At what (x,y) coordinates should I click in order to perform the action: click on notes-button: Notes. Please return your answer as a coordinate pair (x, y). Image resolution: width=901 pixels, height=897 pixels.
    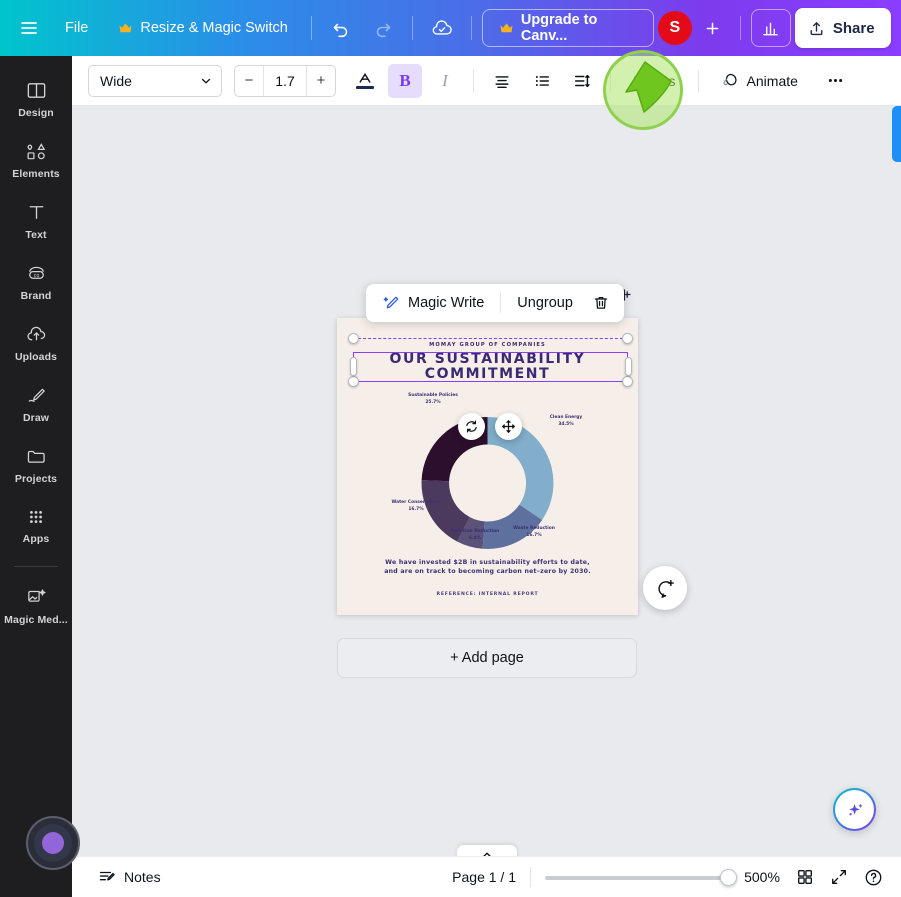
    Looking at the image, I should click on (129, 877).